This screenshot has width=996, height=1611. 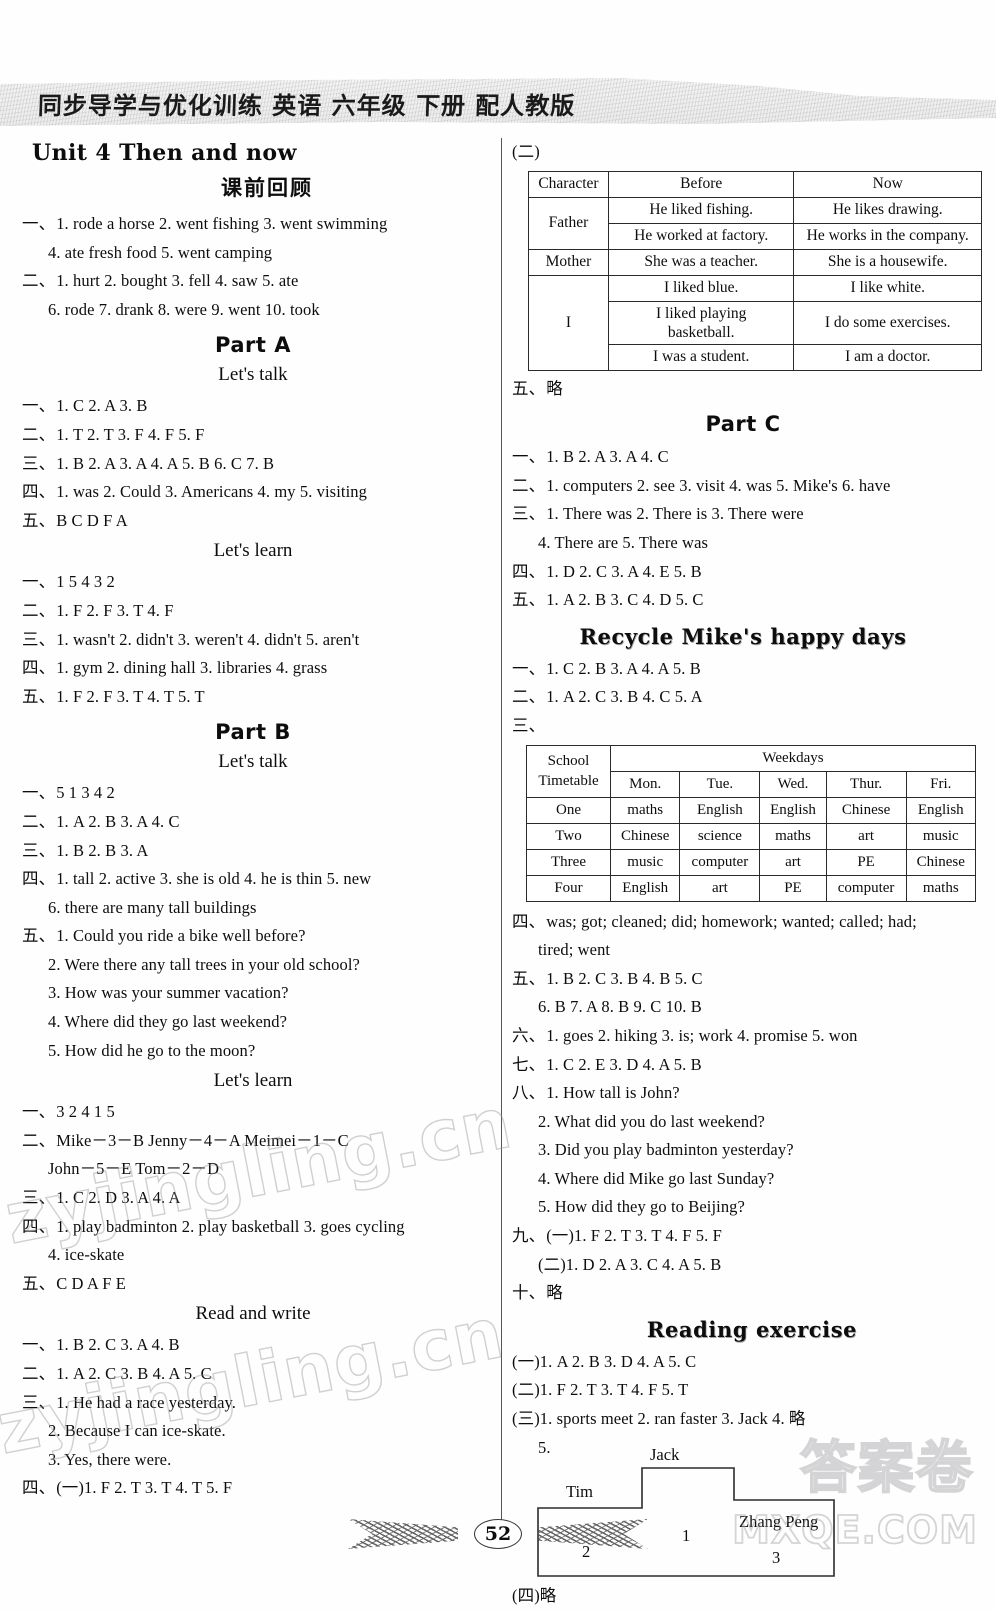 I want to click on answer-line-text: (一)1. A 2. B 3. D 4. A 5. C, so click(x=604, y=1361).